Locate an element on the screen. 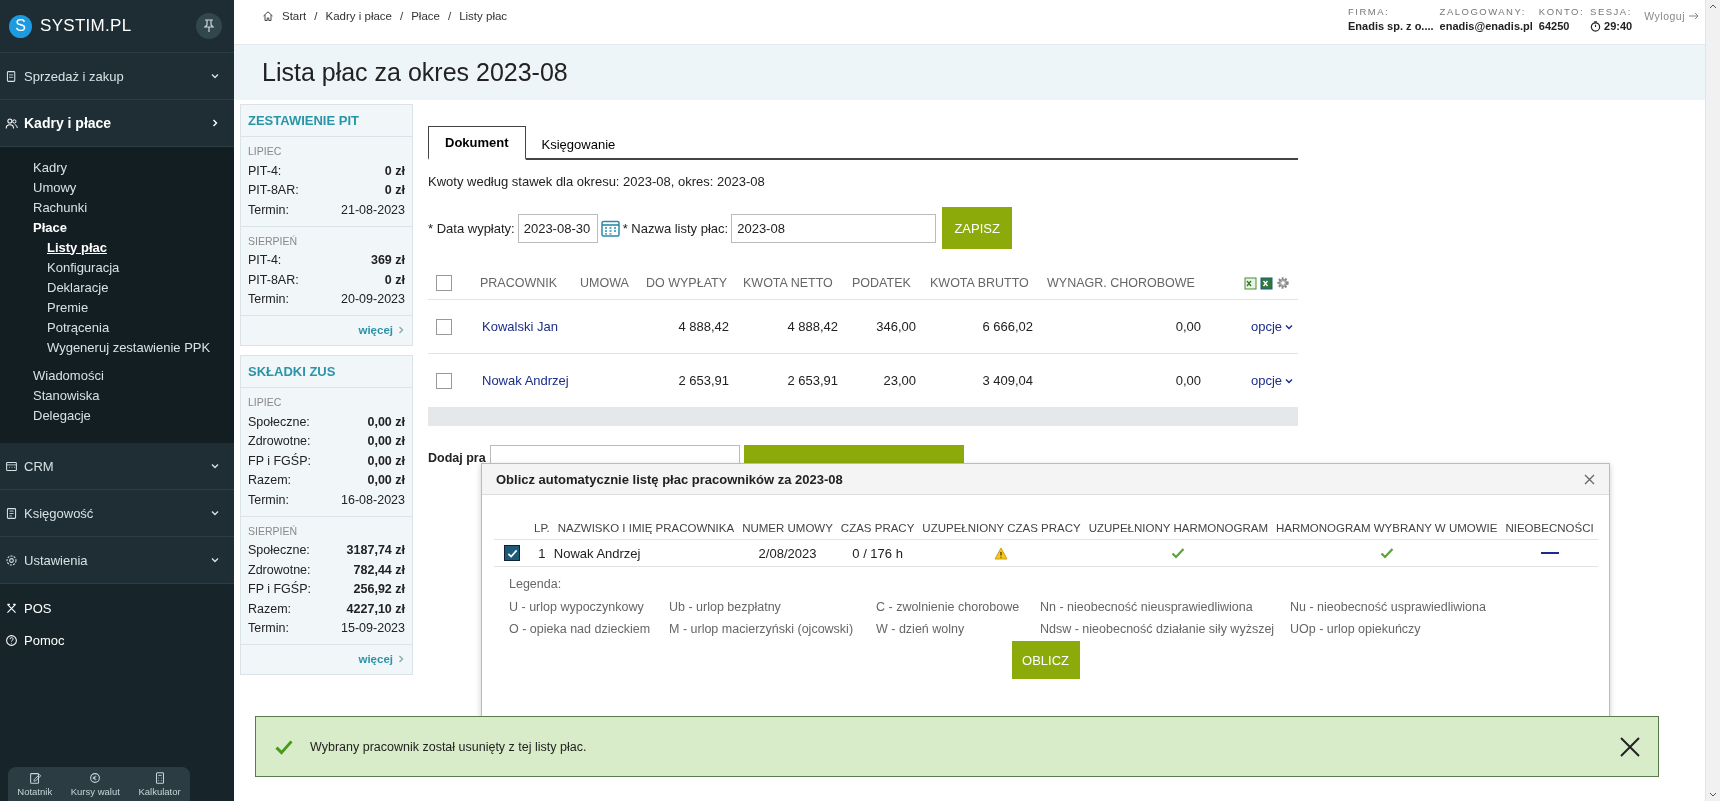 The width and height of the screenshot is (1720, 801). menu-item: Płace is located at coordinates (133, 227).